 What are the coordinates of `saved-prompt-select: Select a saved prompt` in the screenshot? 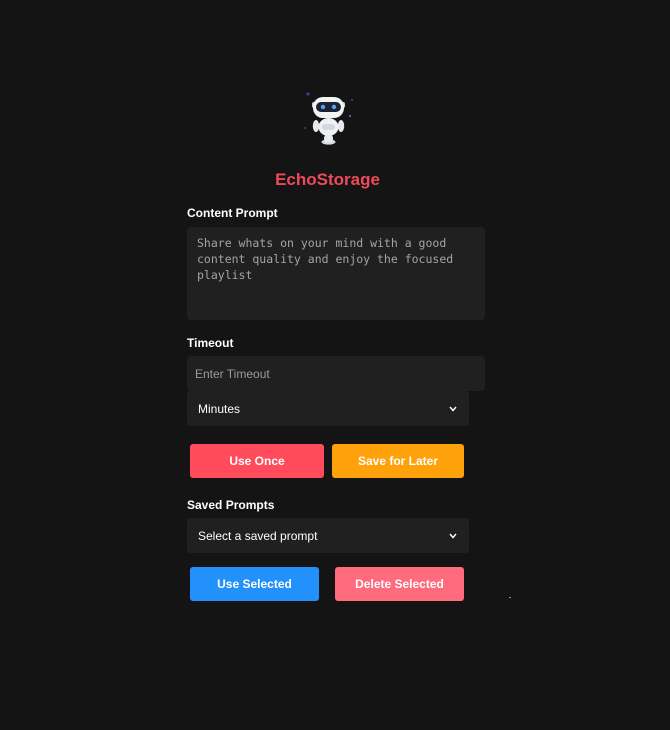 It's located at (328, 535).